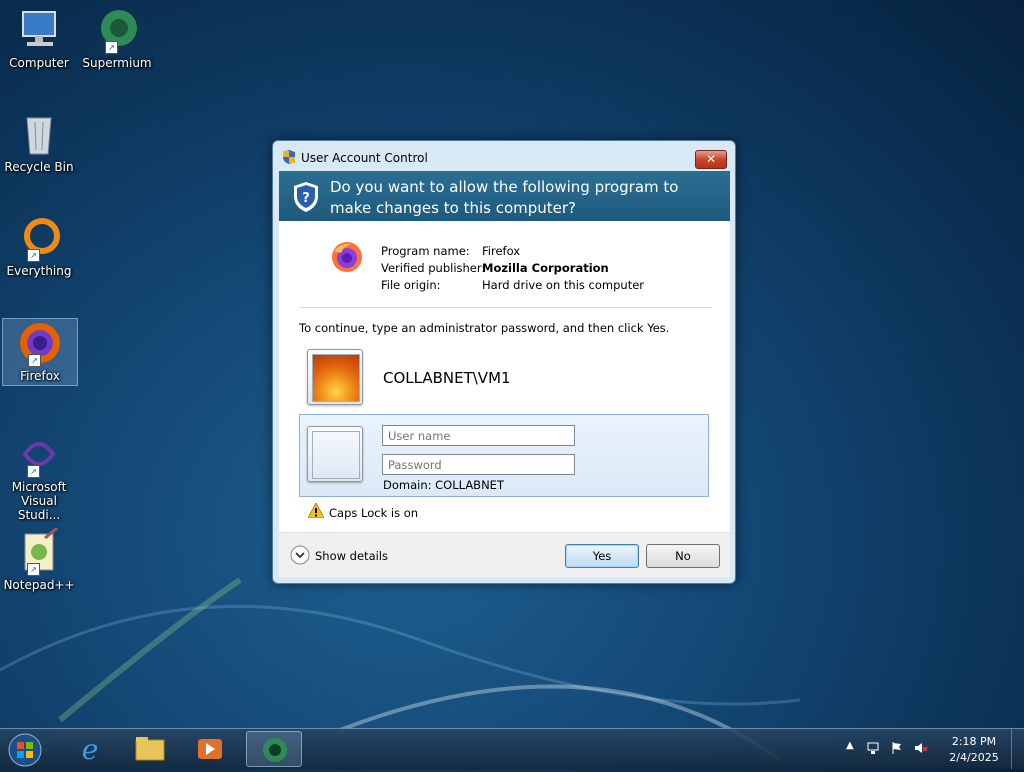  I want to click on visual-studio-icon: ↗, so click(39, 454).